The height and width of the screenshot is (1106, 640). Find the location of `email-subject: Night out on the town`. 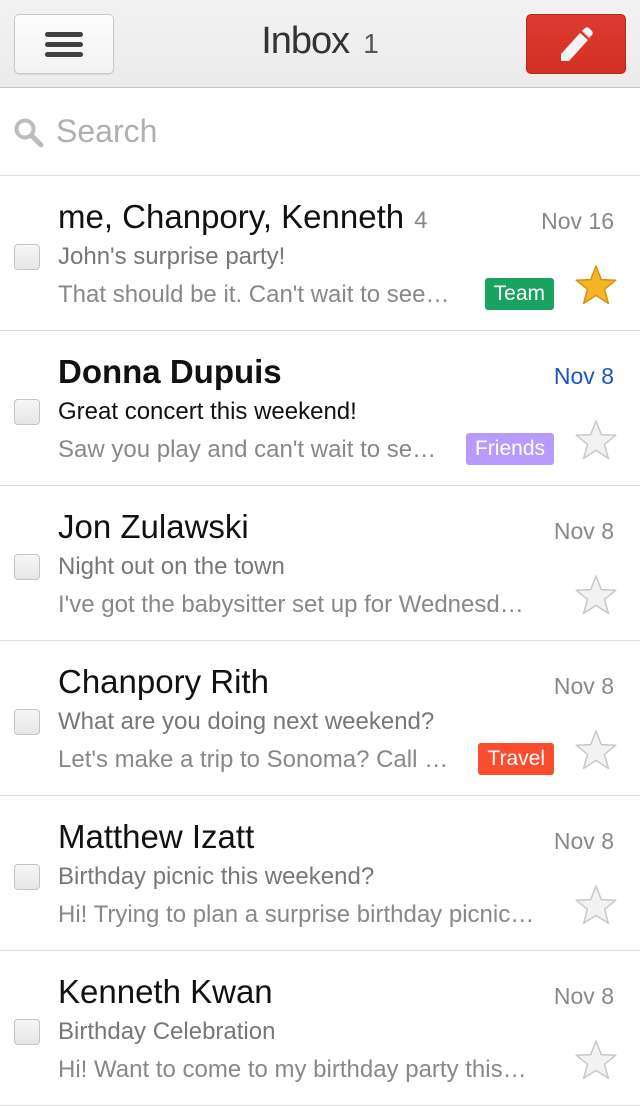

email-subject: Night out on the town is located at coordinates (171, 566).